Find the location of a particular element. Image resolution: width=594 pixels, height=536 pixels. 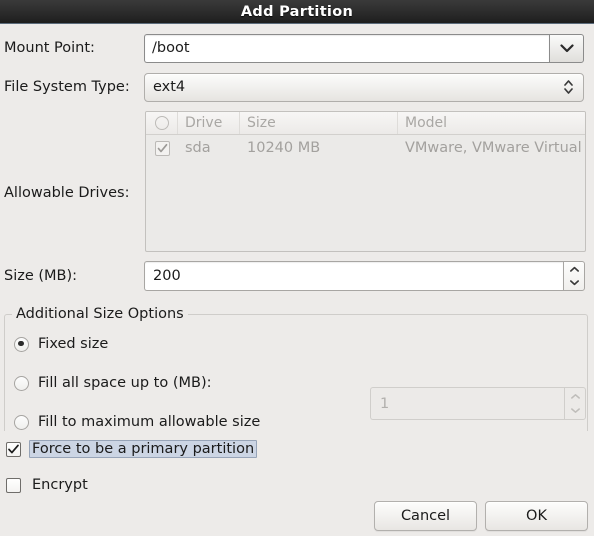

drive-size: 10240 MB is located at coordinates (284, 148).